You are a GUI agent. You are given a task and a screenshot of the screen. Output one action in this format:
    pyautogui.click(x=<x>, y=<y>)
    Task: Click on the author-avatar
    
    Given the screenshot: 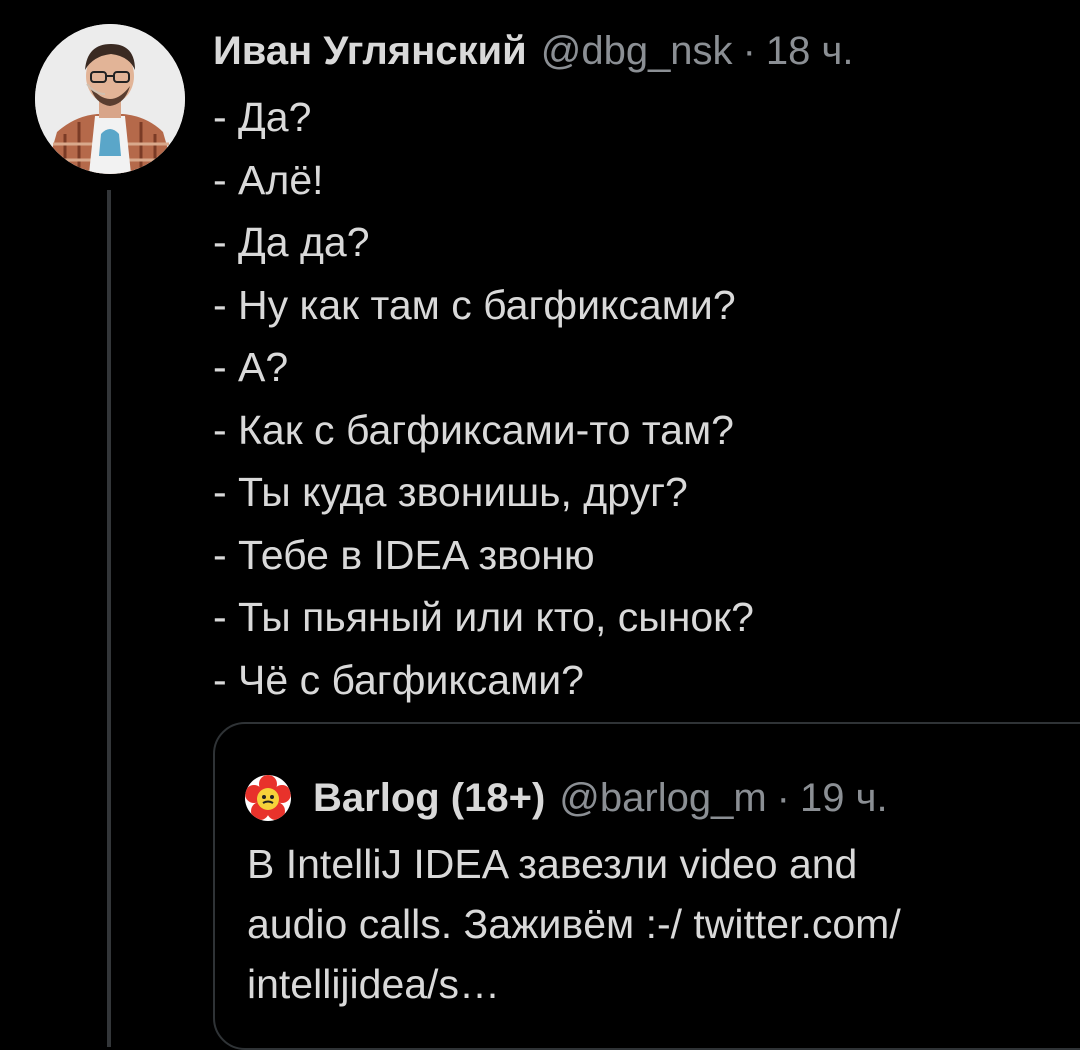 What is the action you would take?
    pyautogui.click(x=110, y=99)
    